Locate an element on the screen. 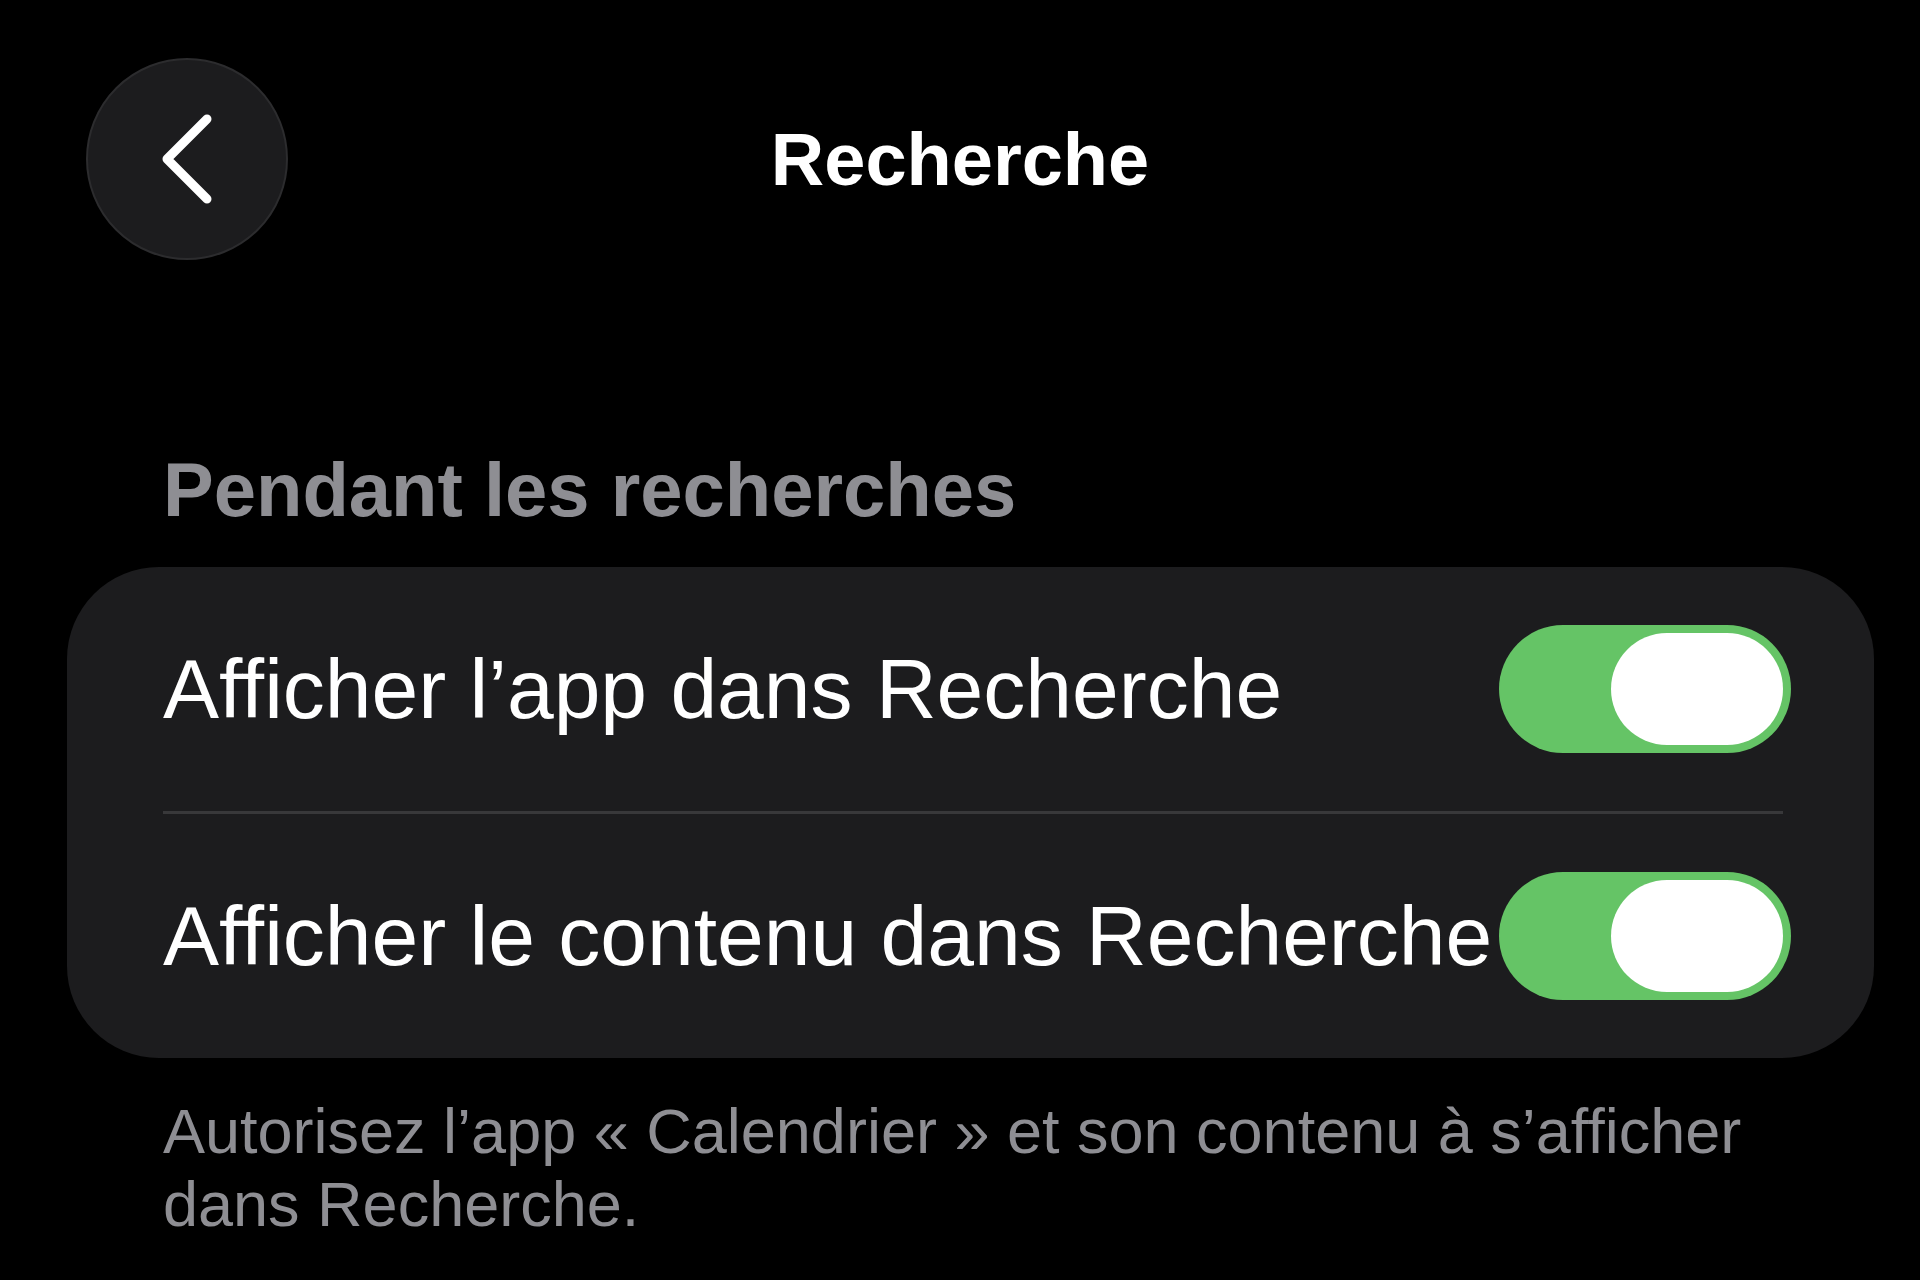 This screenshot has width=1920, height=1280. setting-label: Afficher l’app dans Recherche is located at coordinates (723, 689).